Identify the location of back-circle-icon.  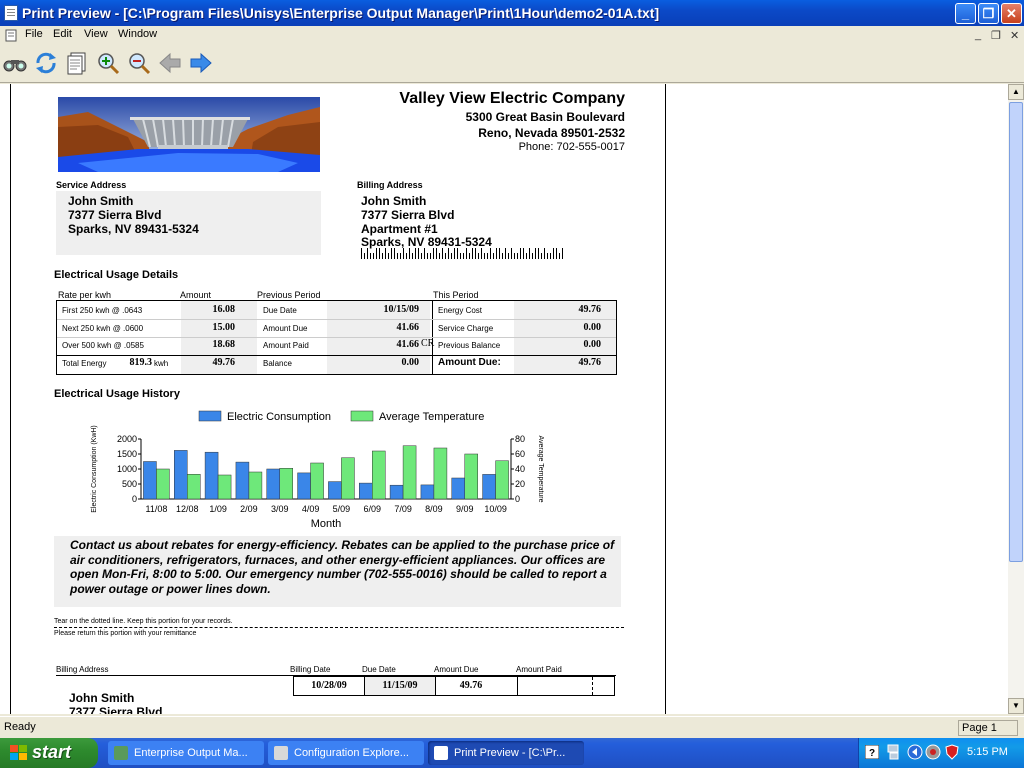
(915, 752).